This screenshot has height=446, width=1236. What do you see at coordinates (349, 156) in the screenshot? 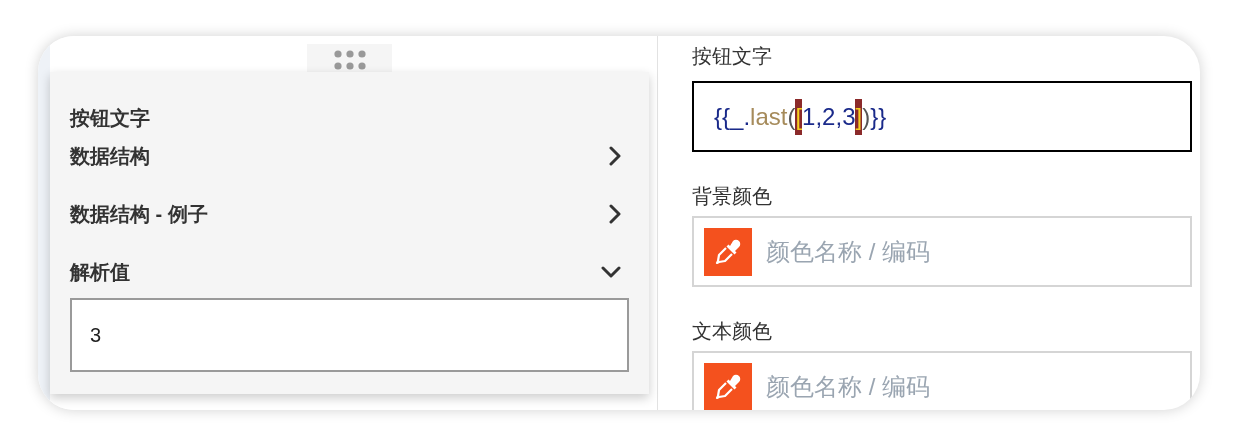
I see `section-header: 数据结构` at bounding box center [349, 156].